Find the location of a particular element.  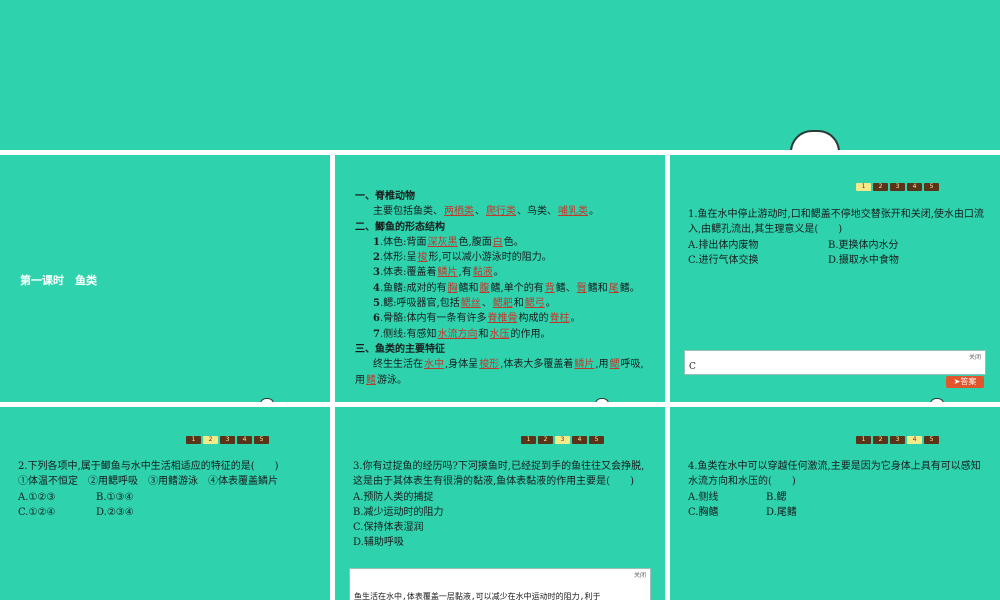

fill-in-answer: 黏液 is located at coordinates (482, 273).